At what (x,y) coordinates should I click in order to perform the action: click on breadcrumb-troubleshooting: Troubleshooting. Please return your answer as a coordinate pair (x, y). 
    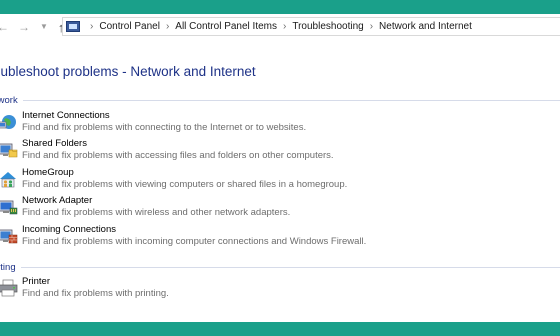
    Looking at the image, I should click on (327, 26).